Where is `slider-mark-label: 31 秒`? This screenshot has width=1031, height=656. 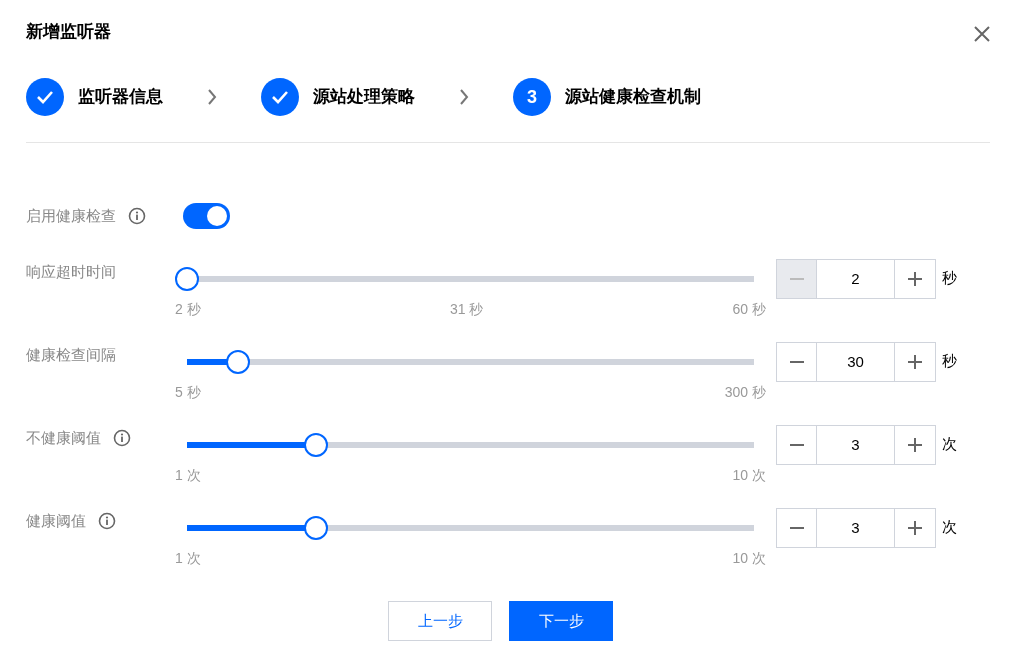
slider-mark-label: 31 秒 is located at coordinates (466, 309).